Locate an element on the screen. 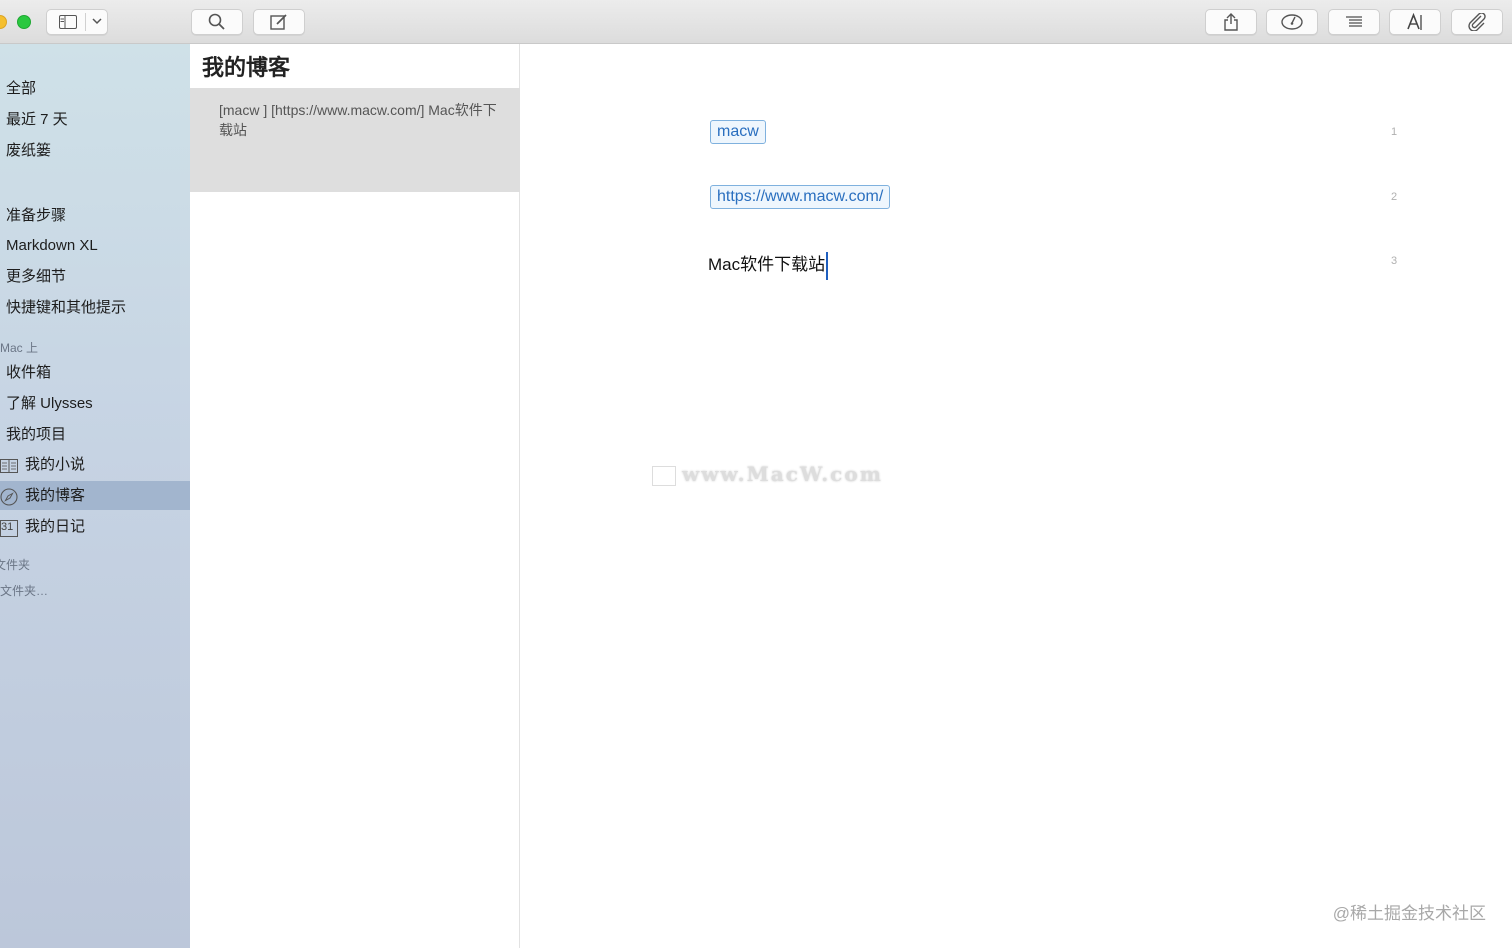 This screenshot has height=948, width=1512. goals-button is located at coordinates (1292, 22).